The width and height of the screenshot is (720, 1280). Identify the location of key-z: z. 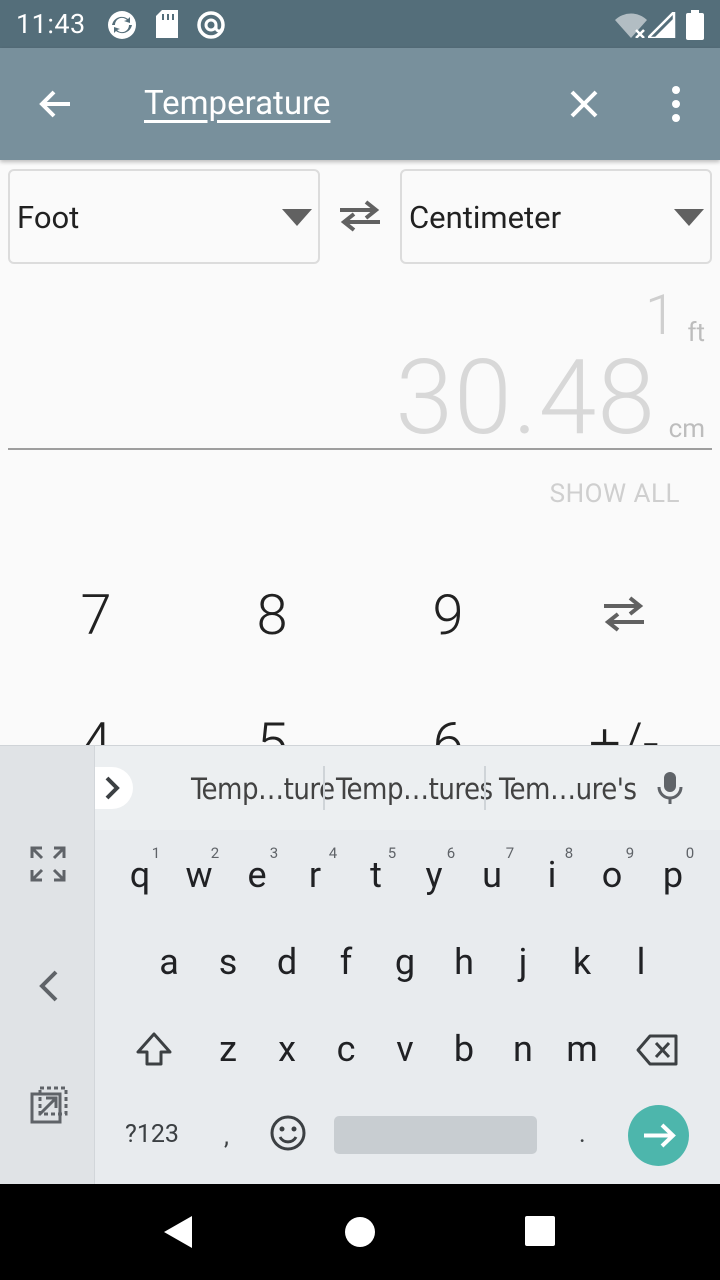
(228, 1049).